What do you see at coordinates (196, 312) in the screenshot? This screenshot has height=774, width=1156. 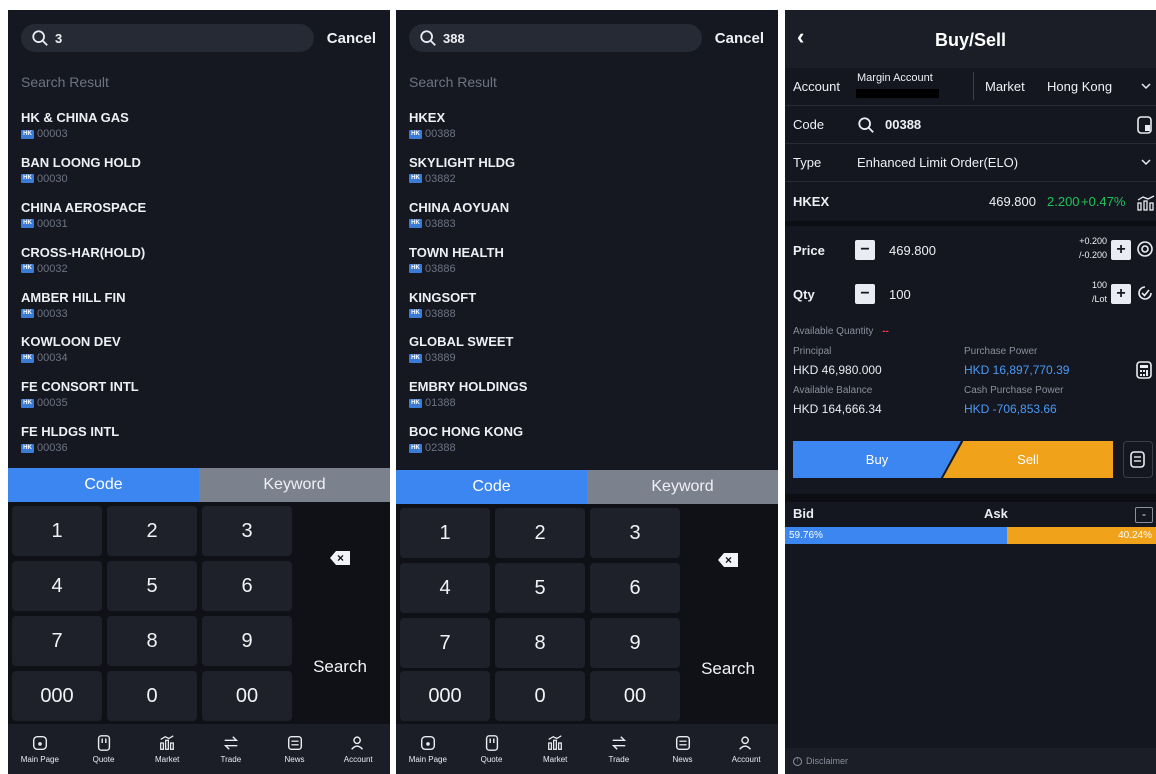 I see `list-item: AMBER HILL FIN HK 00033` at bounding box center [196, 312].